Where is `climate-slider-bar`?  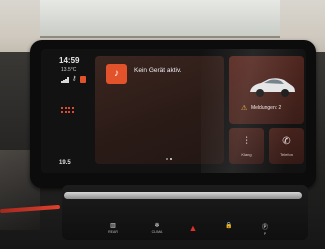
climate-slider-bar is located at coordinates (183, 195).